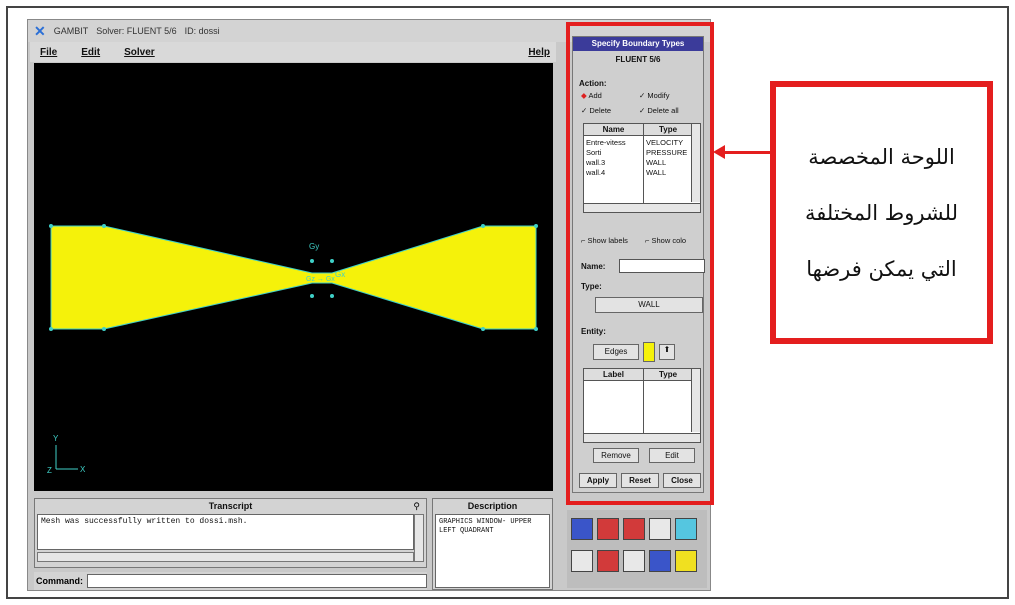 The height and width of the screenshot is (605, 1015). I want to click on callout-arrow-icon, so click(719, 152).